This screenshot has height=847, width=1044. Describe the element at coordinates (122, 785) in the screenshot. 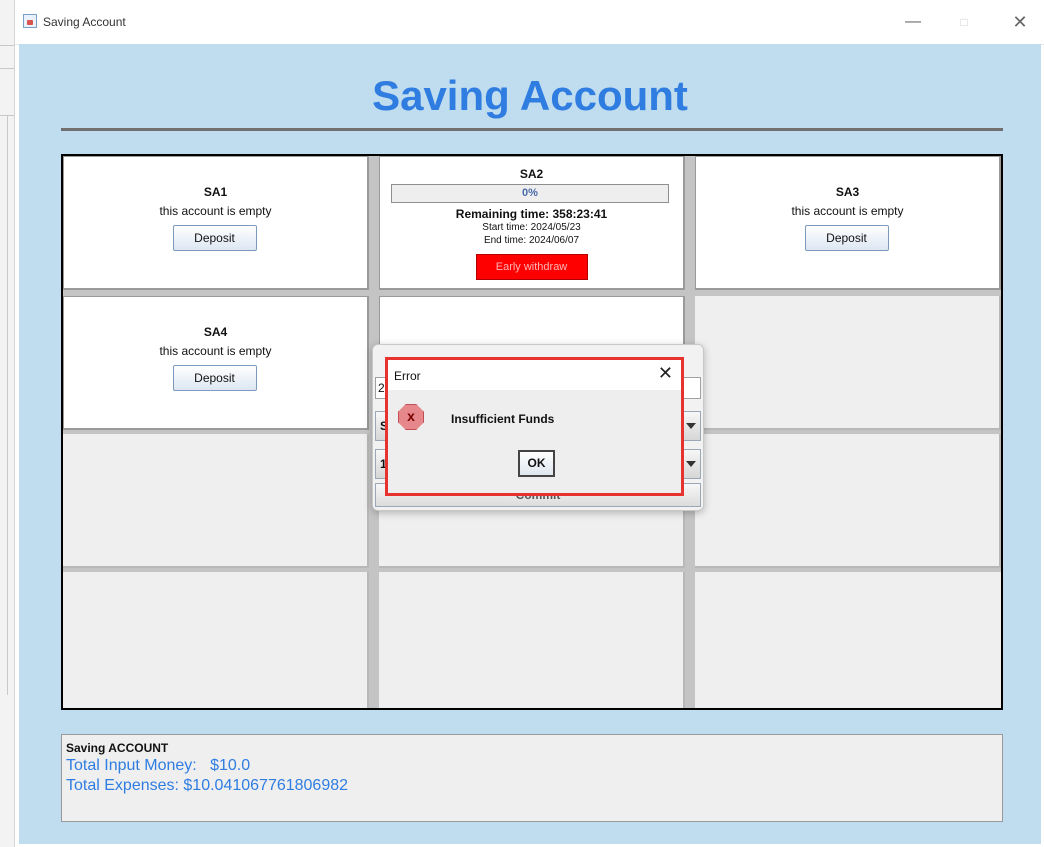

I see `total-expenses-label: Total Expenses:` at that location.